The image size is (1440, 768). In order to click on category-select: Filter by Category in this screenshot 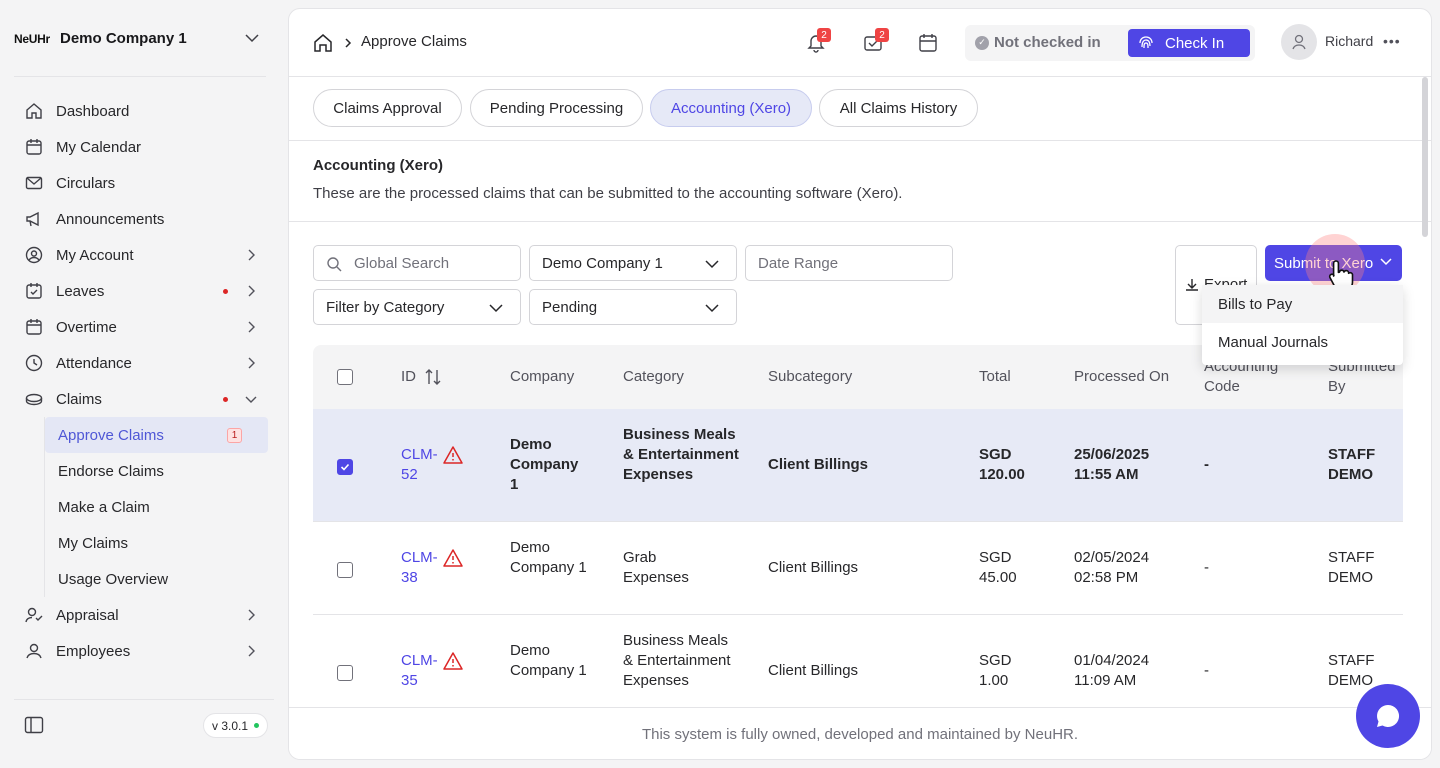, I will do `click(417, 307)`.